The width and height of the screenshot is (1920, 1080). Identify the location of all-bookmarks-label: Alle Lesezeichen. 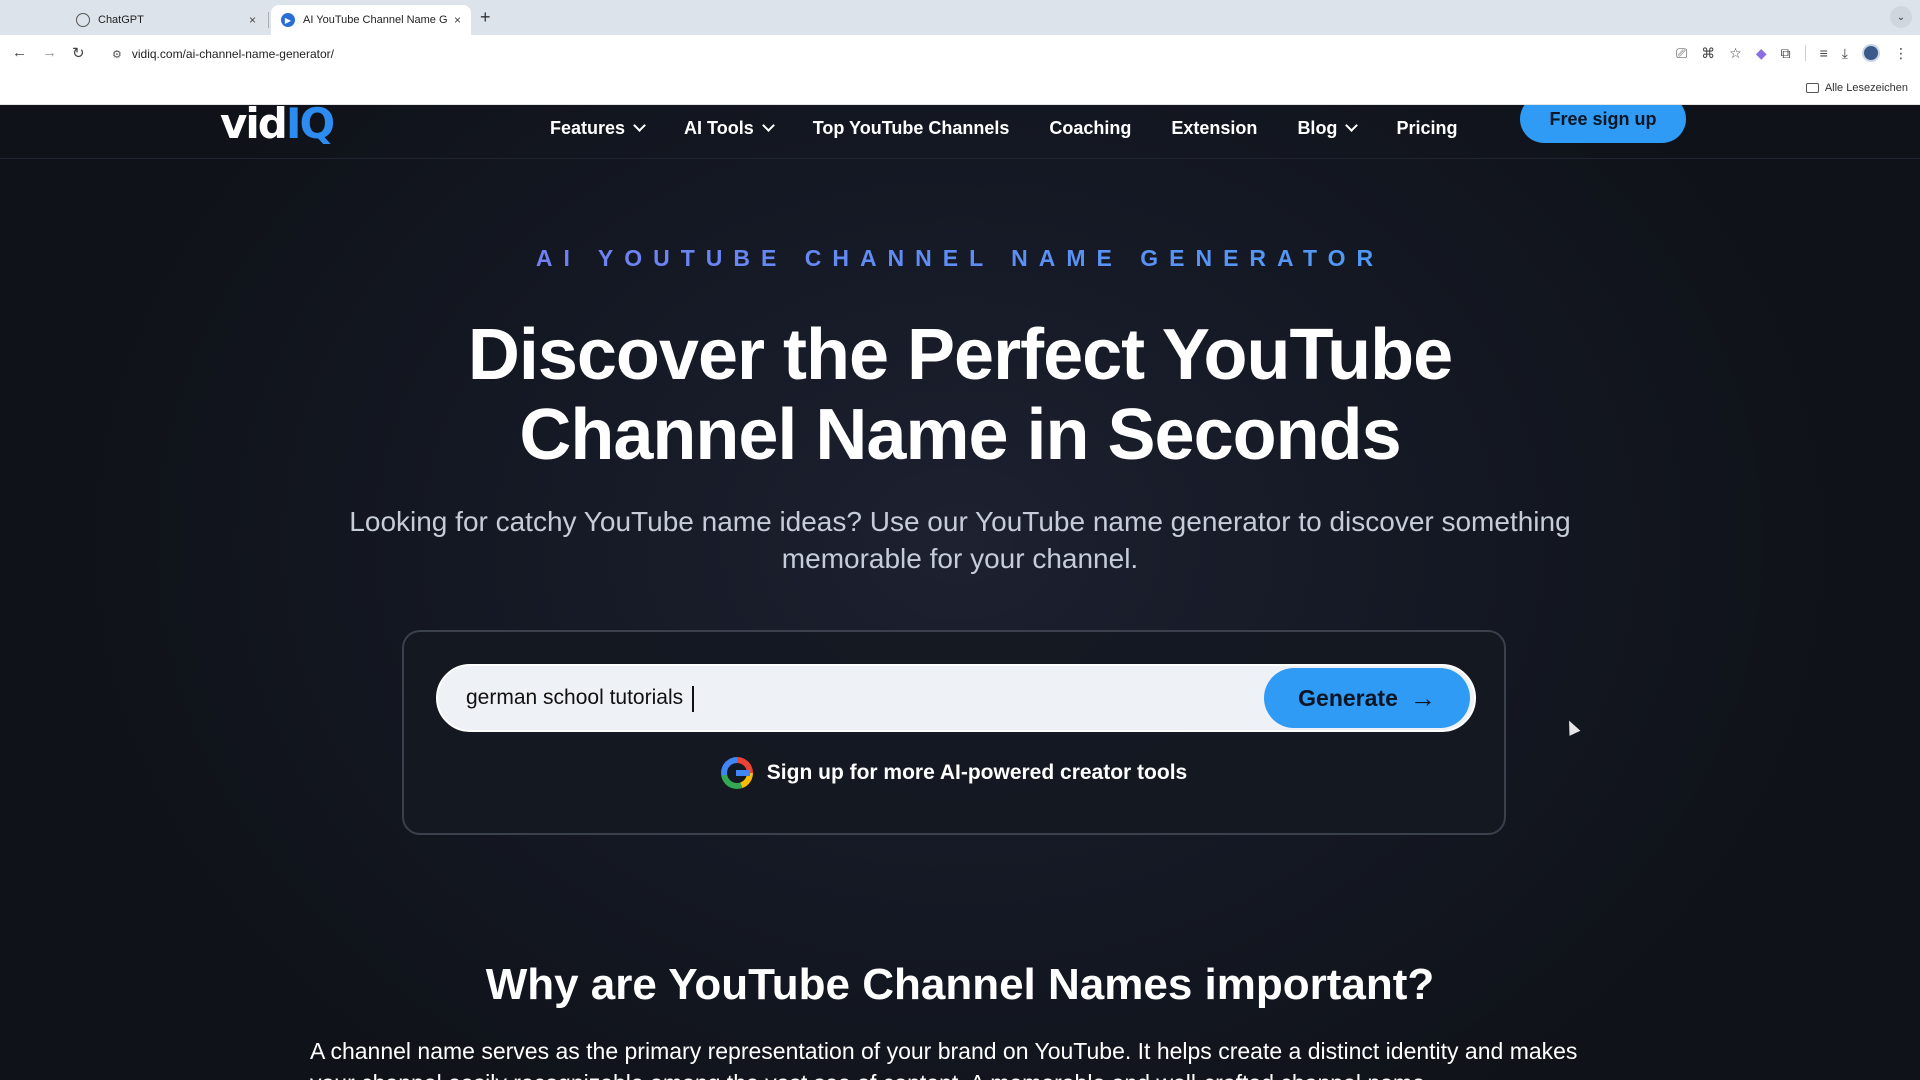
(1866, 88).